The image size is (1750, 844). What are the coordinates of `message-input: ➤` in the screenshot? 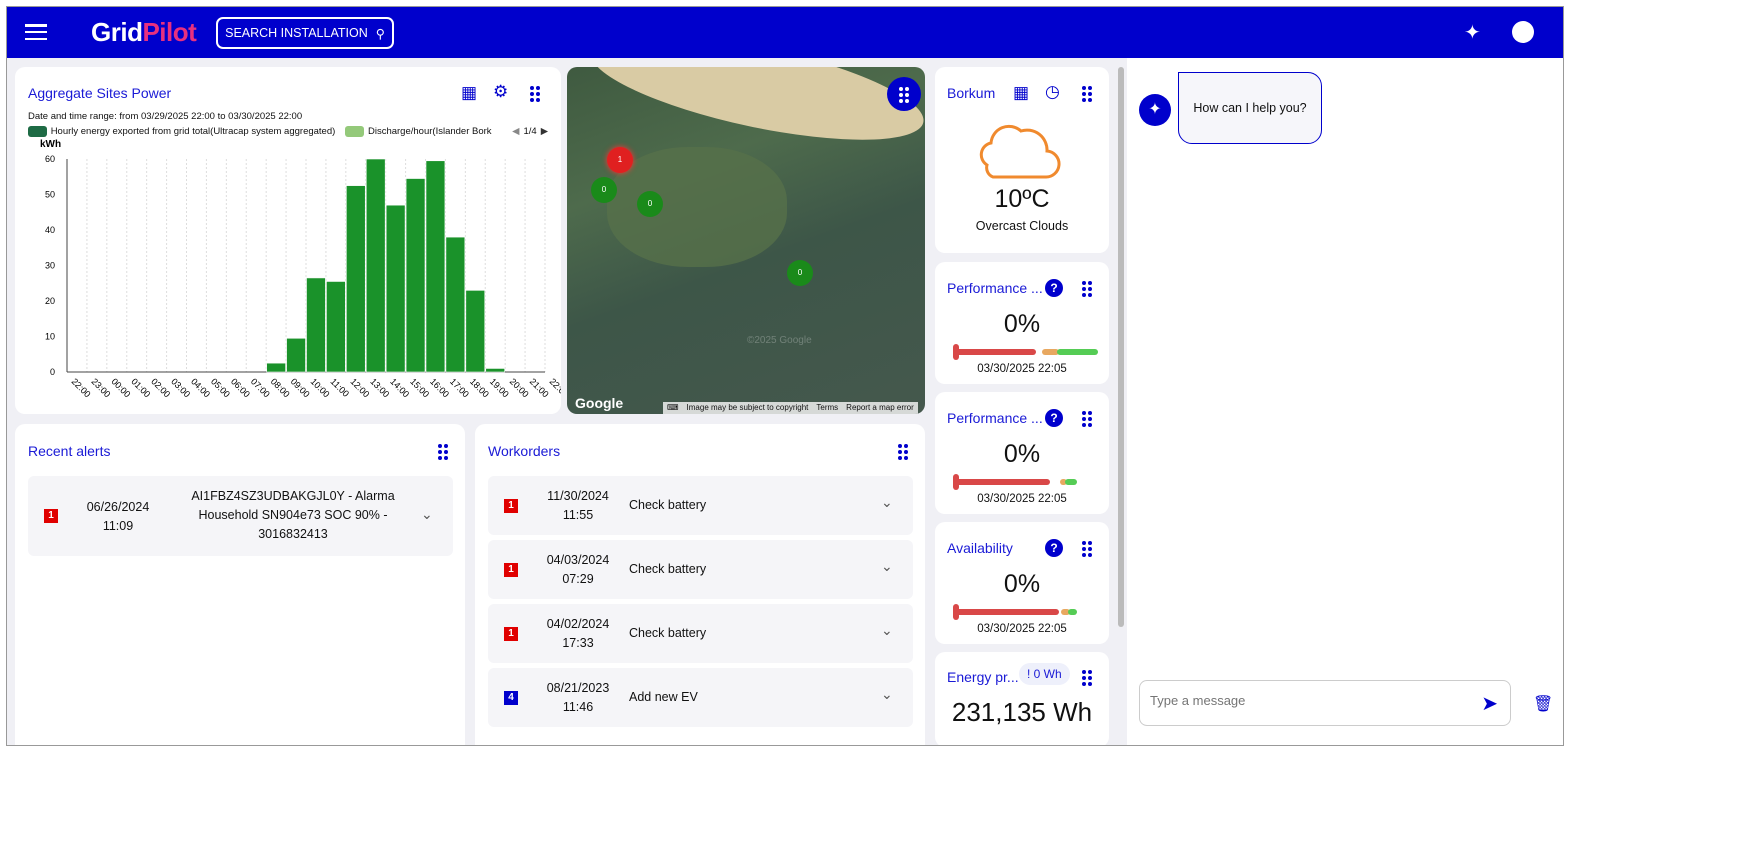 It's located at (1325, 703).